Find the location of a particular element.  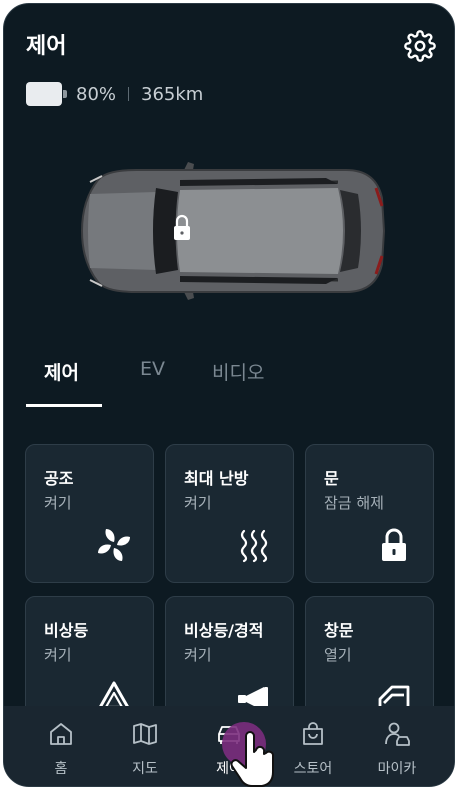

tab-bar: 제어 EV 비디오 is located at coordinates (228, 383).